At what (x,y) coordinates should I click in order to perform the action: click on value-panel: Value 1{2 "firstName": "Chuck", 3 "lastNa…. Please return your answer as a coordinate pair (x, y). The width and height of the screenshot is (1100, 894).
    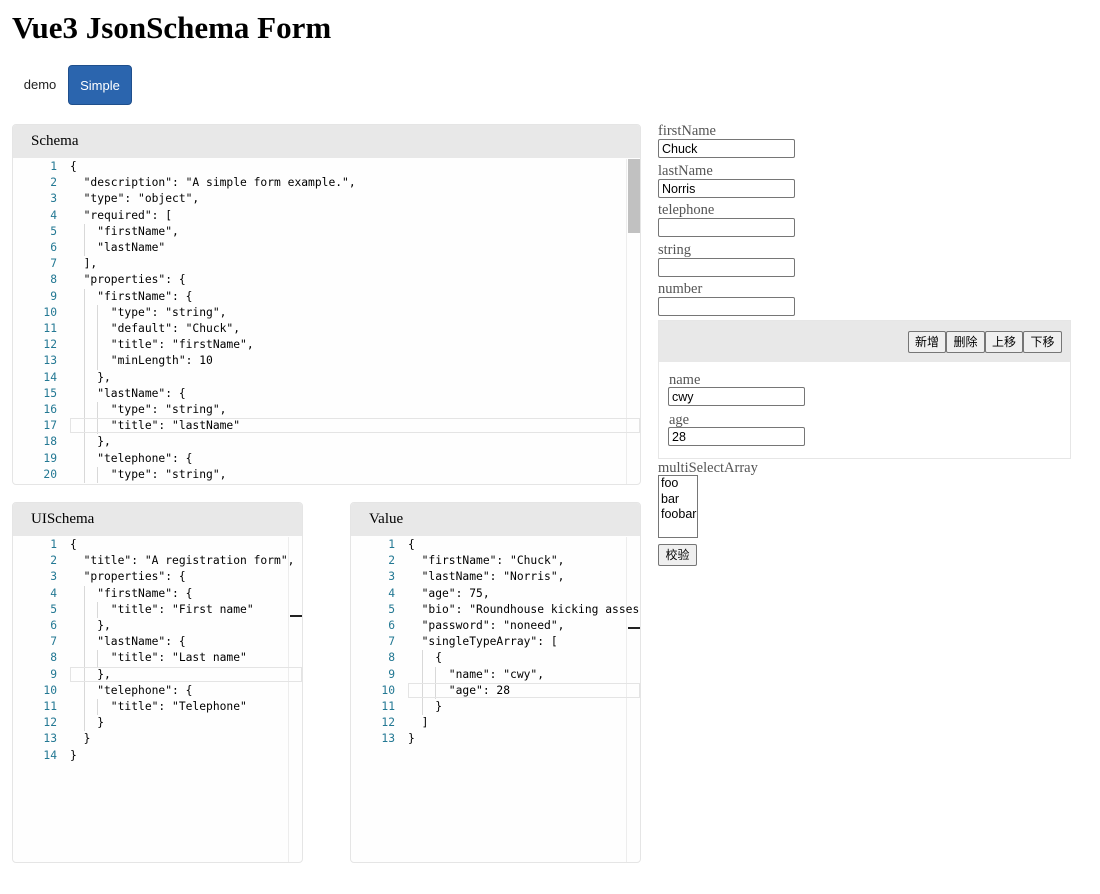
    Looking at the image, I should click on (495, 682).